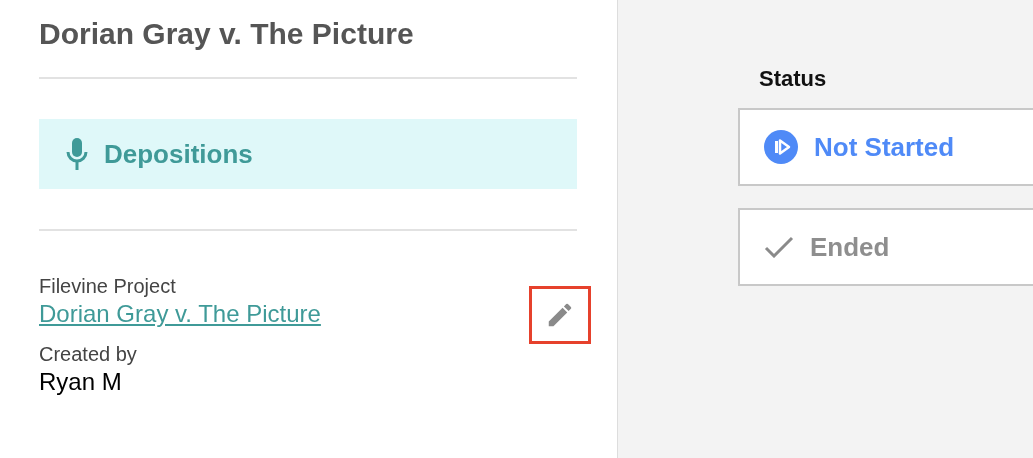  Describe the element at coordinates (178, 154) in the screenshot. I see `category-label: Depositions` at that location.